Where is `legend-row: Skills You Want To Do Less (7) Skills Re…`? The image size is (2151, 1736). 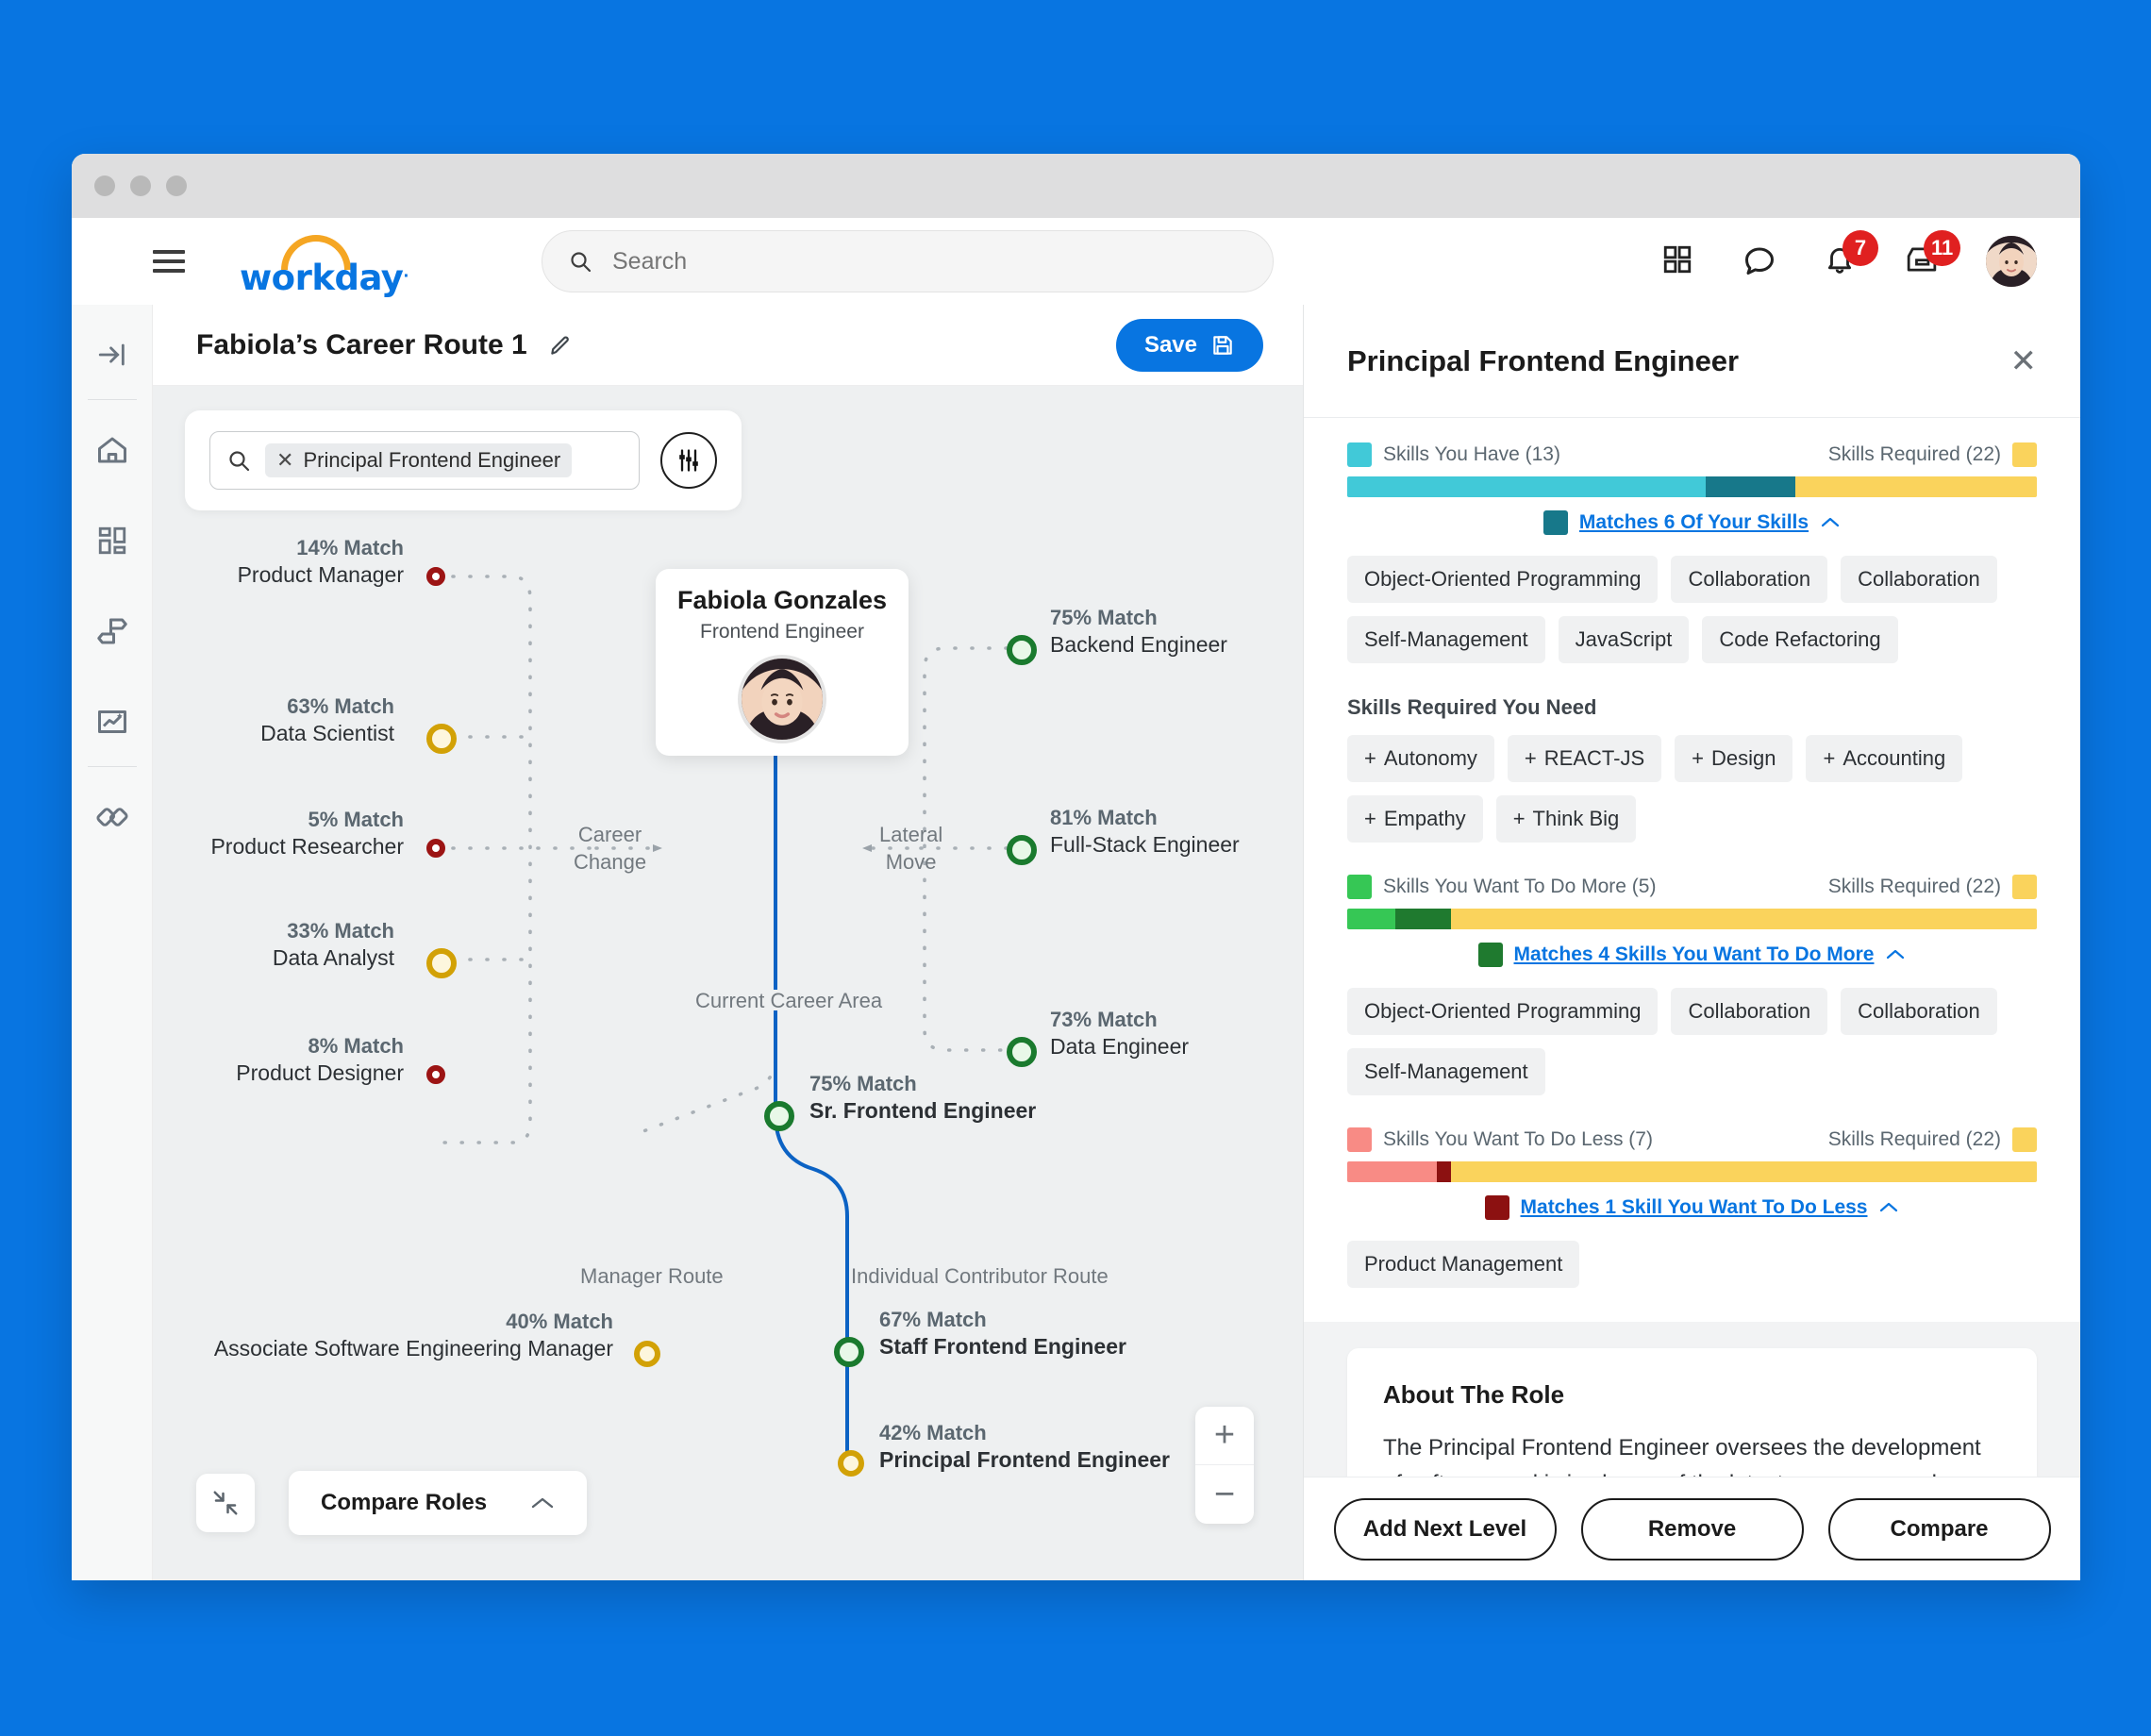
legend-row: Skills You Want To Do Less (7) Skills Re… is located at coordinates (1692, 1140).